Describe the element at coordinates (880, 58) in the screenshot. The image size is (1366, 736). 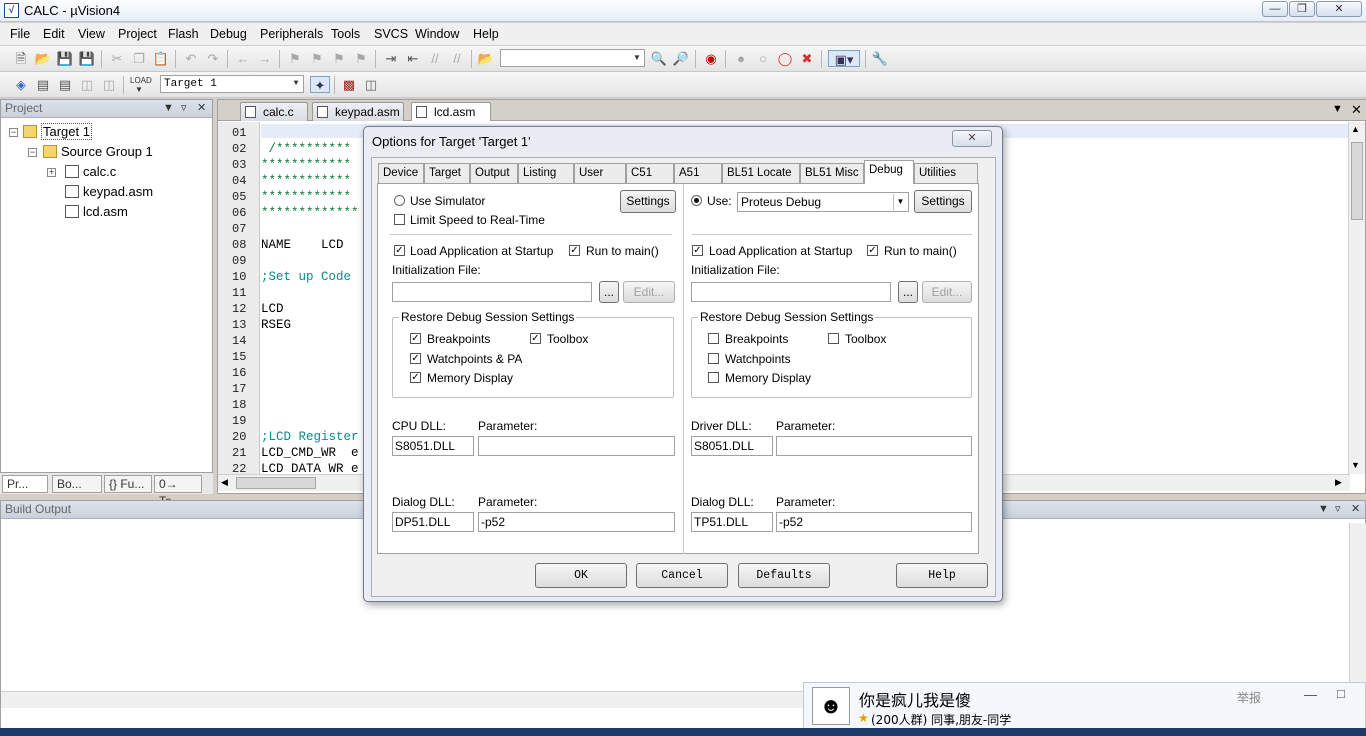
I see `configure-icon: 🔧` at that location.